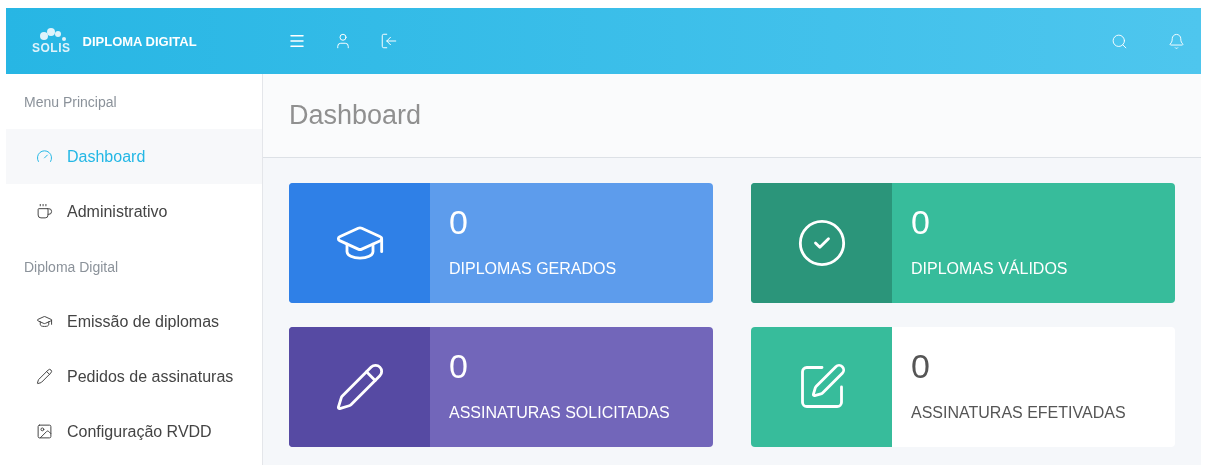 Image resolution: width=1207 pixels, height=465 pixels. Describe the element at coordinates (343, 41) in the screenshot. I see `user-icon` at that location.